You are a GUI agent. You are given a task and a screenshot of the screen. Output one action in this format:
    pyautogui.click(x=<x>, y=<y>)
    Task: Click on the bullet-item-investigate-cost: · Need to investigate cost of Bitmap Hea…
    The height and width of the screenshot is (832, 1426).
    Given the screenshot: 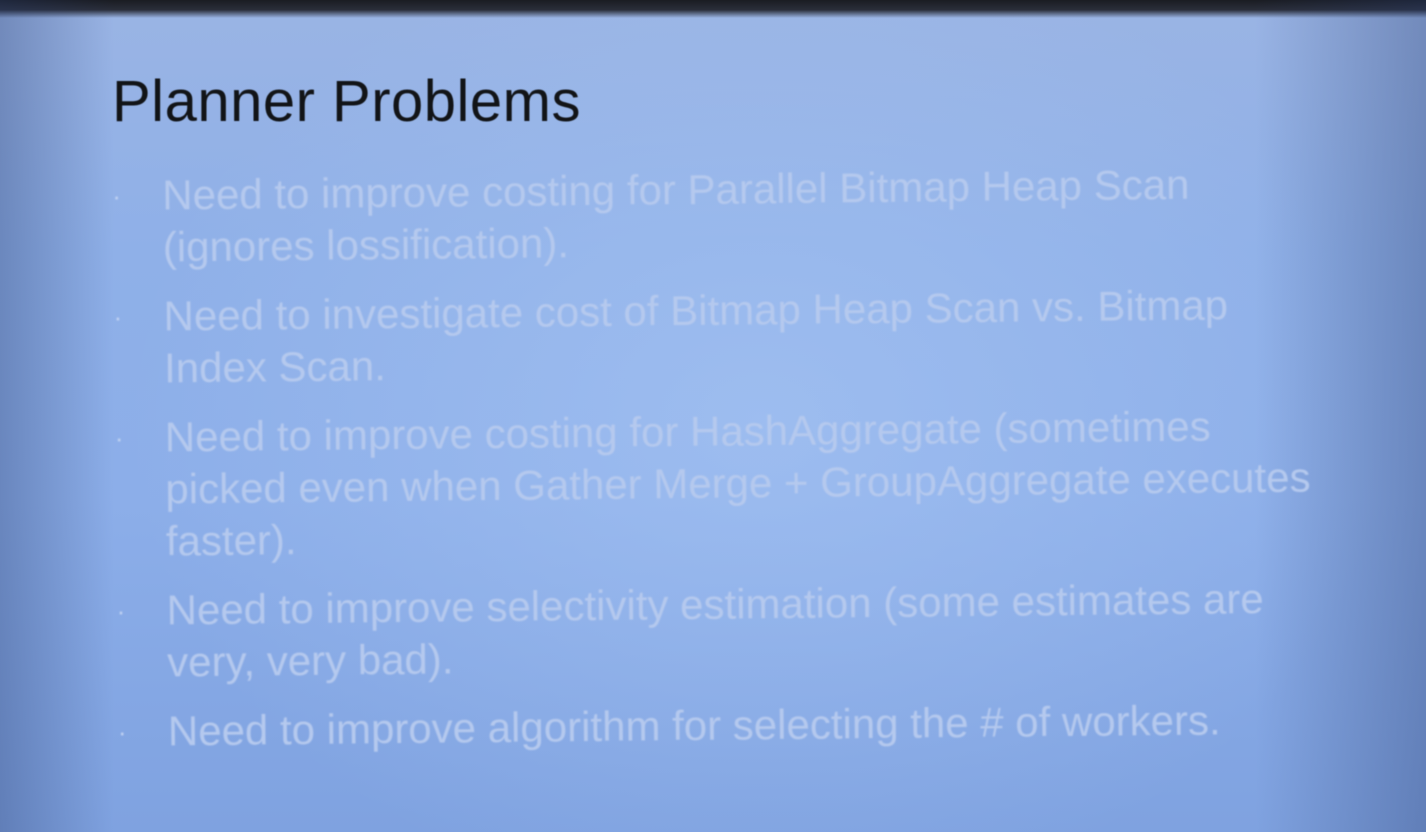 What is the action you would take?
    pyautogui.click(x=726, y=336)
    